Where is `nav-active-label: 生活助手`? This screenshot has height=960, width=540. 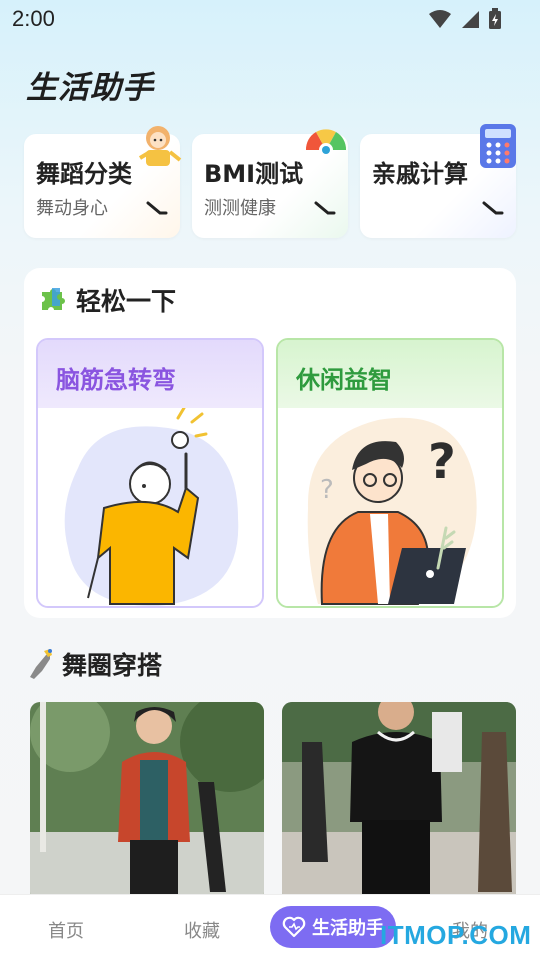 nav-active-label: 生活助手 is located at coordinates (348, 928).